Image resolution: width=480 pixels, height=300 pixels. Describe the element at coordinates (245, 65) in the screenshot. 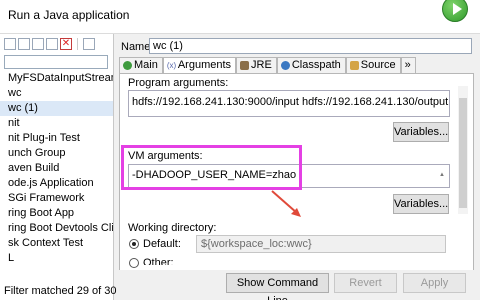

I see `jre-icon` at that location.